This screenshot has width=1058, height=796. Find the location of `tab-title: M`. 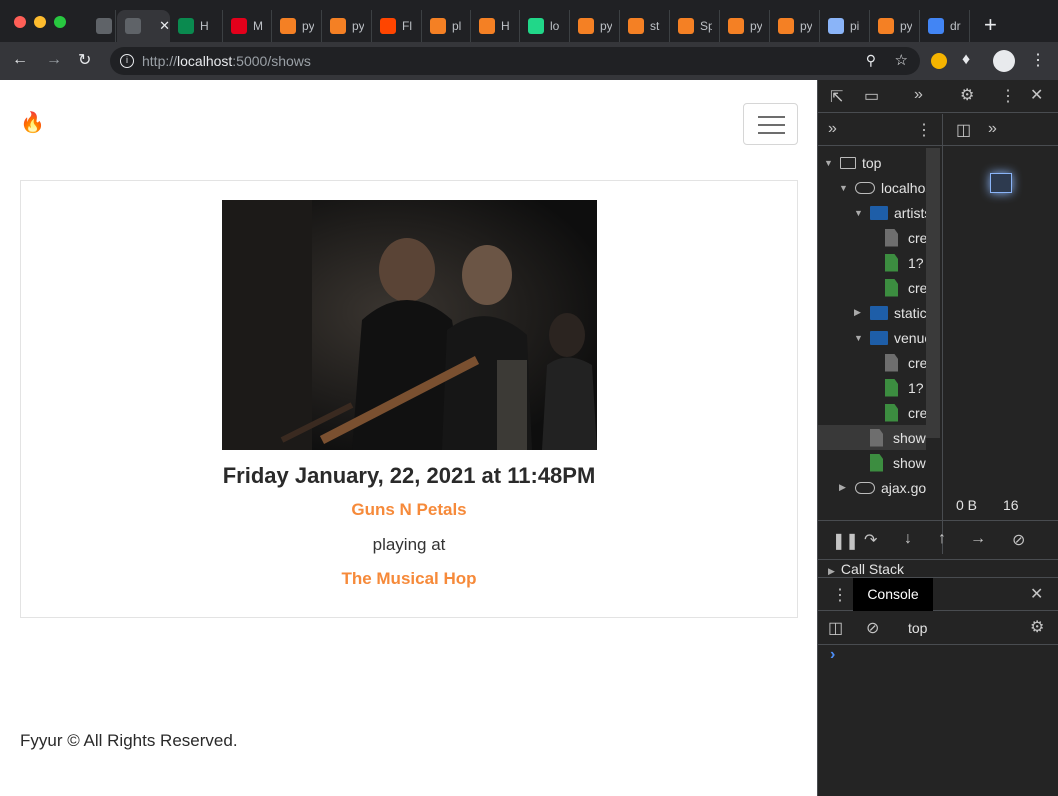

tab-title: M is located at coordinates (258, 26).